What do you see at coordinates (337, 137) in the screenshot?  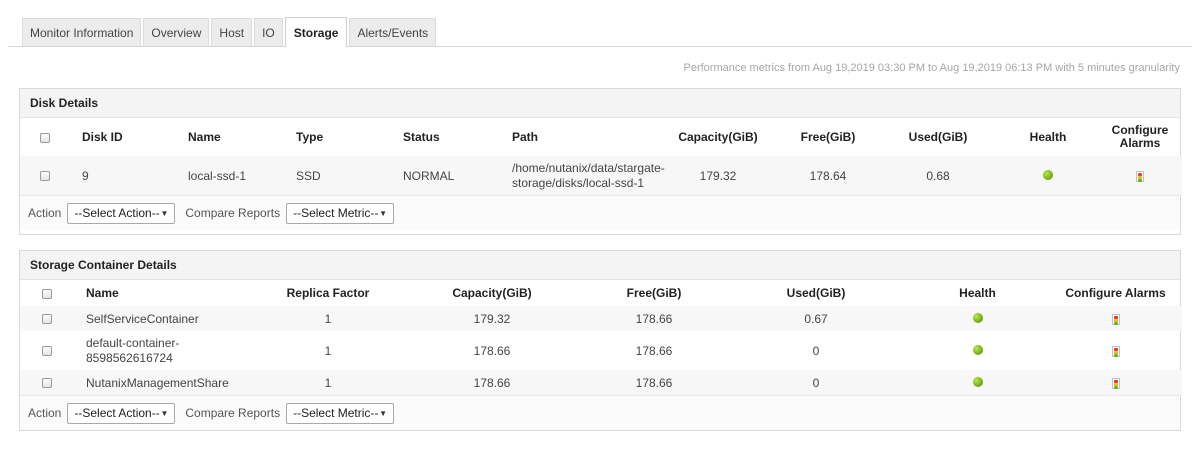 I see `col-type: Type` at bounding box center [337, 137].